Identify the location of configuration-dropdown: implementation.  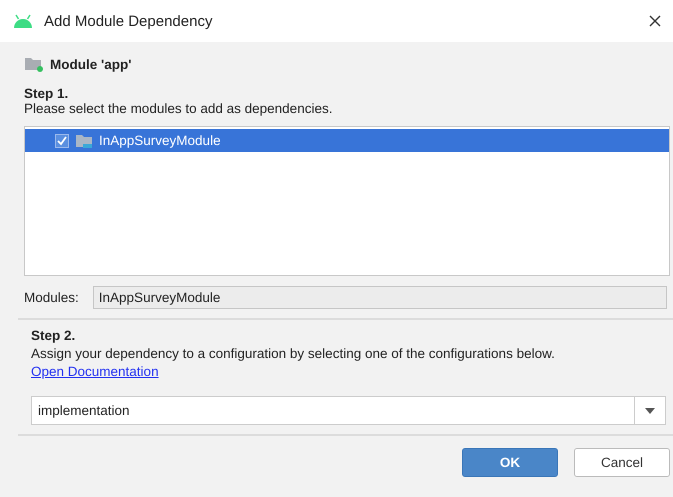
(348, 410).